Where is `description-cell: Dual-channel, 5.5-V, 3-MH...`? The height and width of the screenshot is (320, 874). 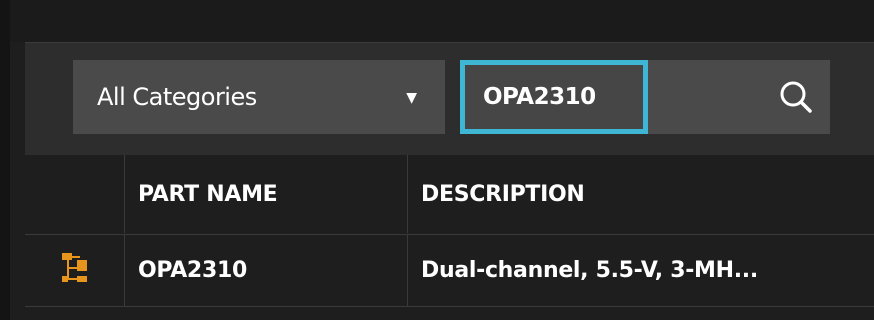 description-cell: Dual-channel, 5.5-V, 3-MH... is located at coordinates (641, 270).